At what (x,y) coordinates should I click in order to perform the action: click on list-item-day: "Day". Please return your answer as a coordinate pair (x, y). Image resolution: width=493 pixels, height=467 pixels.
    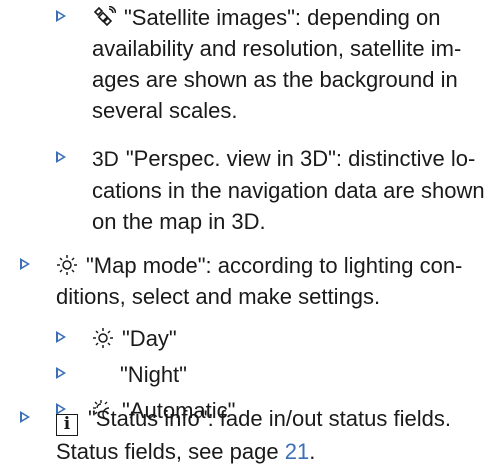
    Looking at the image, I should click on (116, 338).